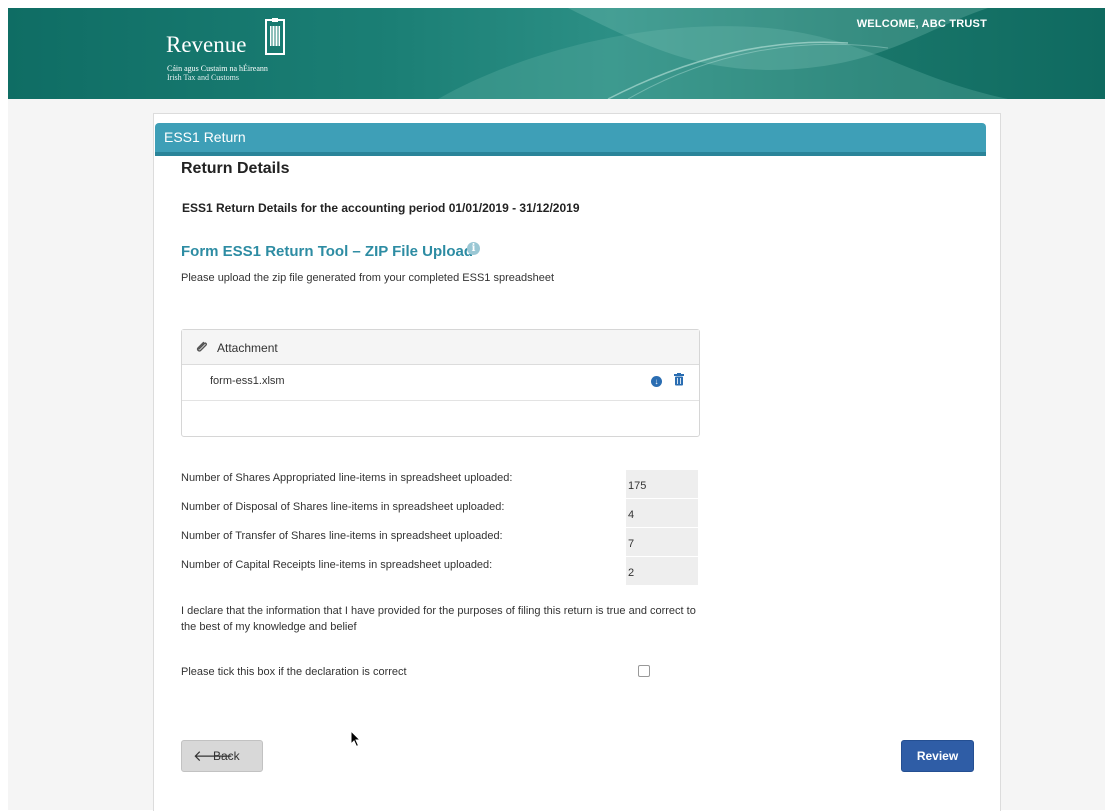 This screenshot has height=811, width=1105. What do you see at coordinates (921, 24) in the screenshot?
I see `welcome-user: WELCOME, ABC TRUST` at bounding box center [921, 24].